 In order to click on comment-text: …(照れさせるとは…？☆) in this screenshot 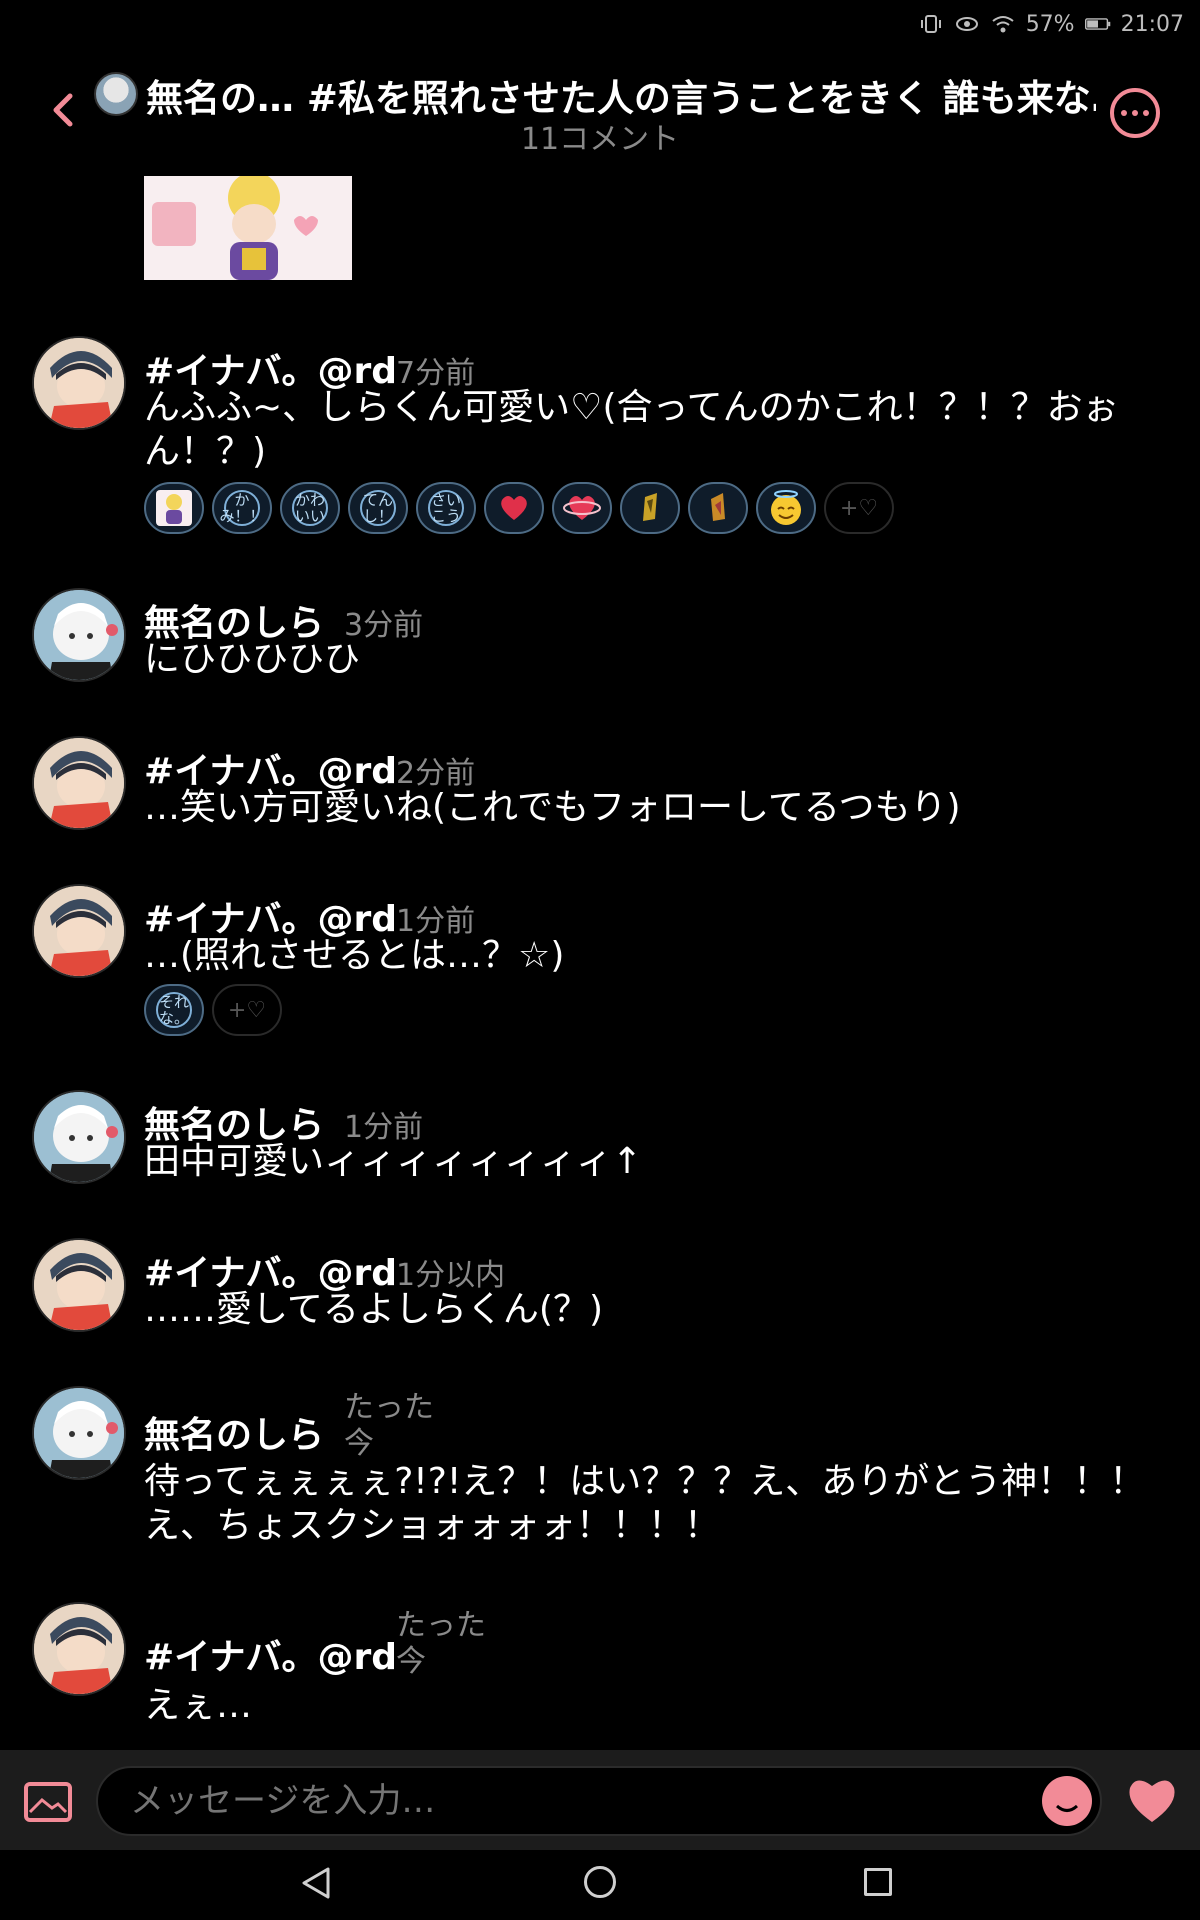, I will do `click(354, 955)`.